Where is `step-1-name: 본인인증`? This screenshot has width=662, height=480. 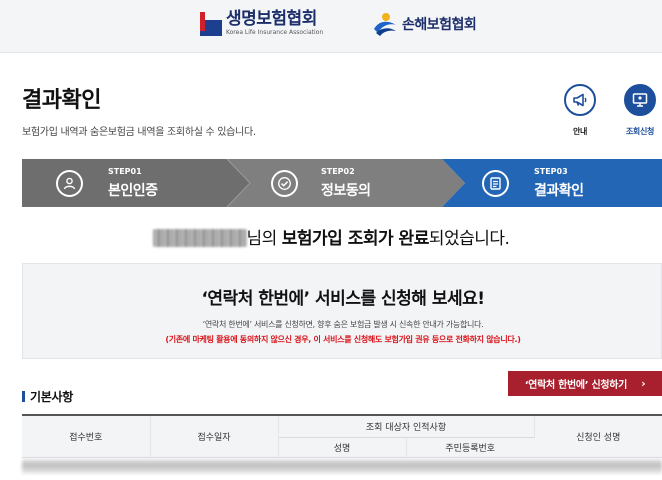 step-1-name: 본인인증 is located at coordinates (133, 191).